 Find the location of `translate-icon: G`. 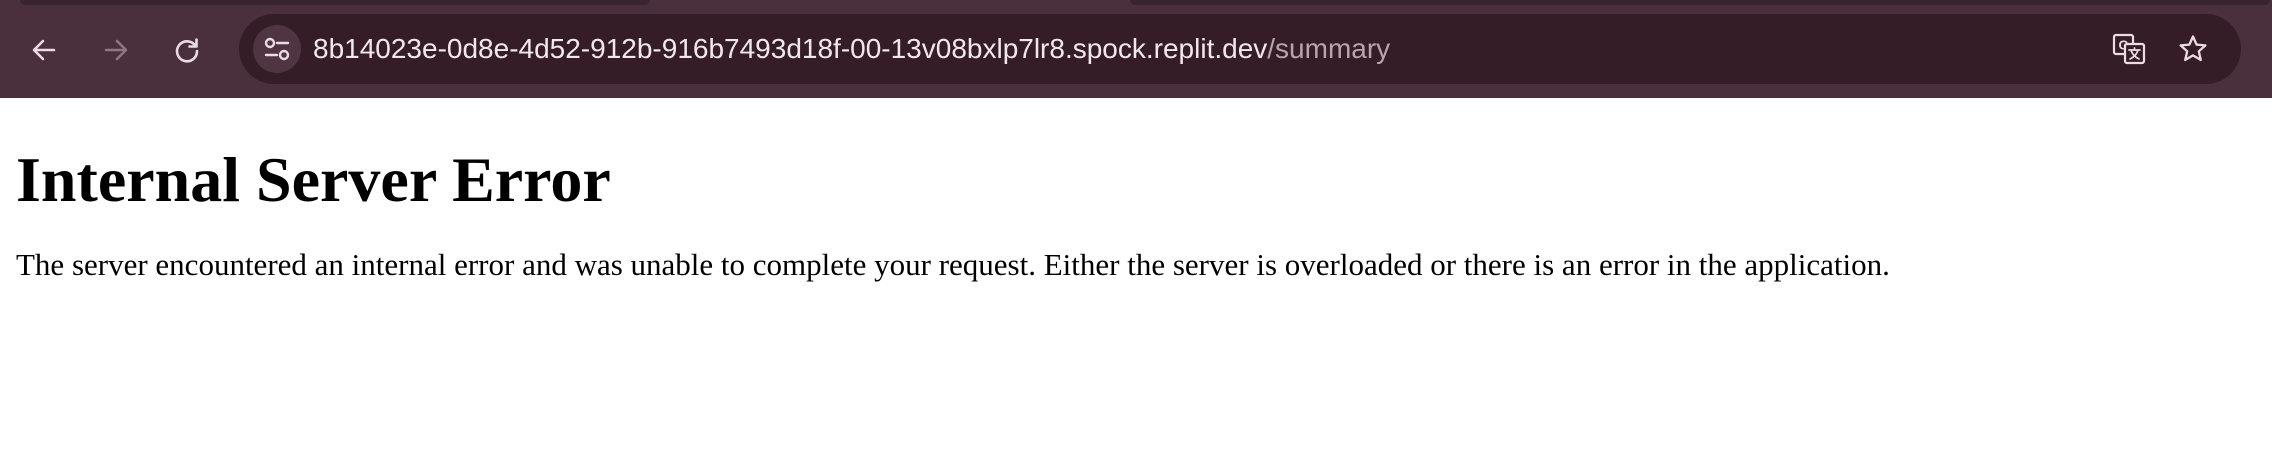

translate-icon: G is located at coordinates (2129, 49).